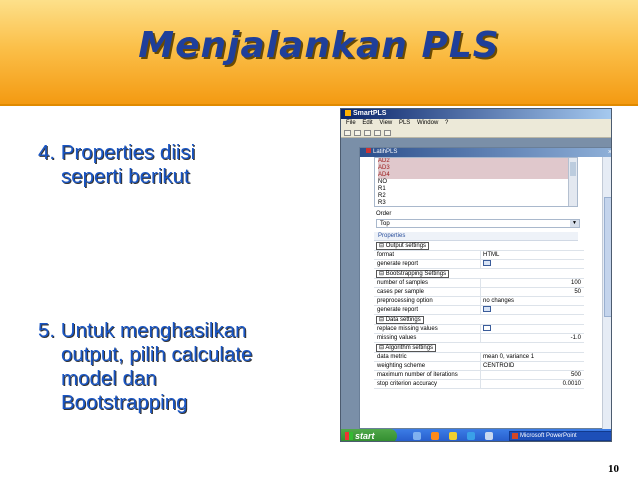 Image resolution: width=638 pixels, height=478 pixels. Describe the element at coordinates (479, 375) in the screenshot. I see `table-row: maximum number of iterations 500` at that location.